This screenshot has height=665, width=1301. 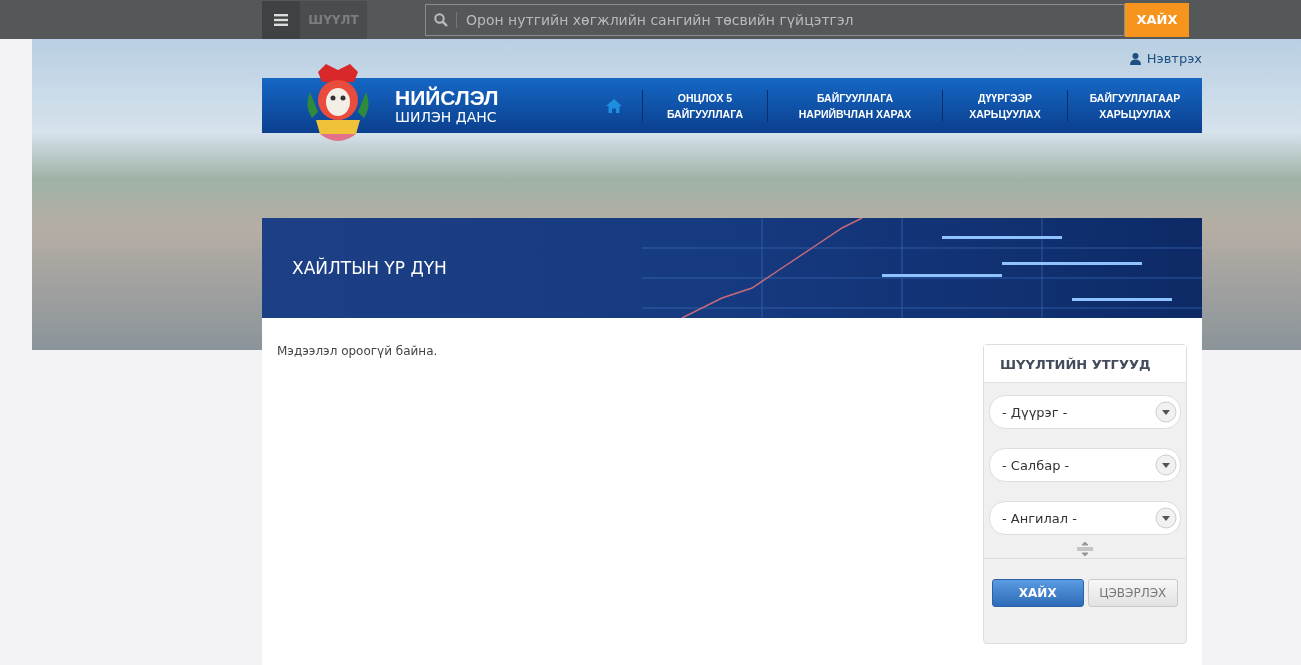 What do you see at coordinates (1085, 364) in the screenshot?
I see `filter-title: ШҮҮЛТИЙН УТГУУД` at bounding box center [1085, 364].